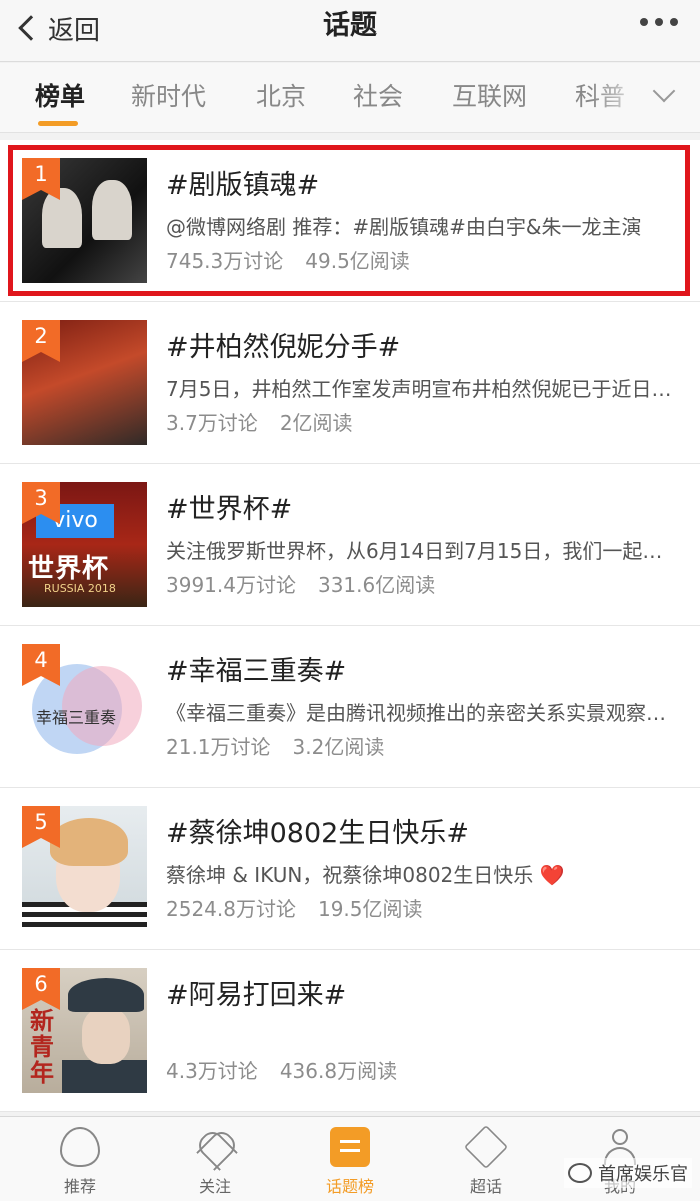  Describe the element at coordinates (259, 423) in the screenshot. I see `topic-stats: 3.7万讨论 2亿阅读` at that location.